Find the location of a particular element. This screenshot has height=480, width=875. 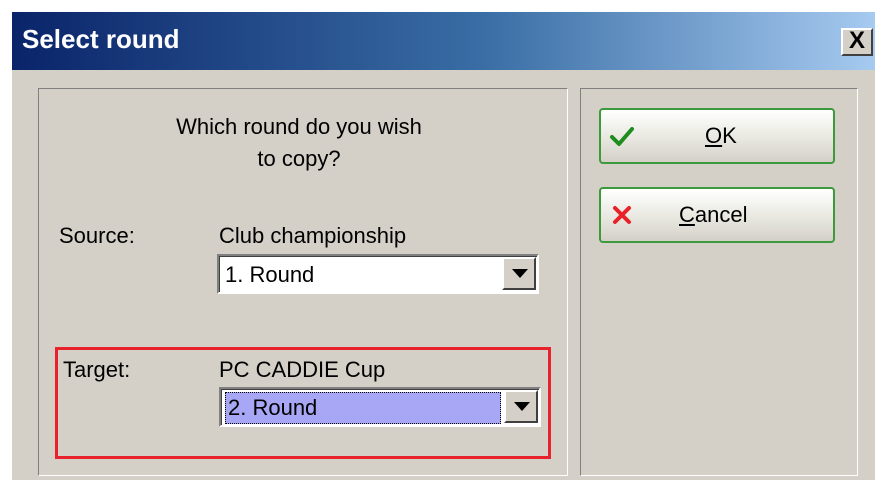

question-line-1: Which round do you wish is located at coordinates (299, 126).